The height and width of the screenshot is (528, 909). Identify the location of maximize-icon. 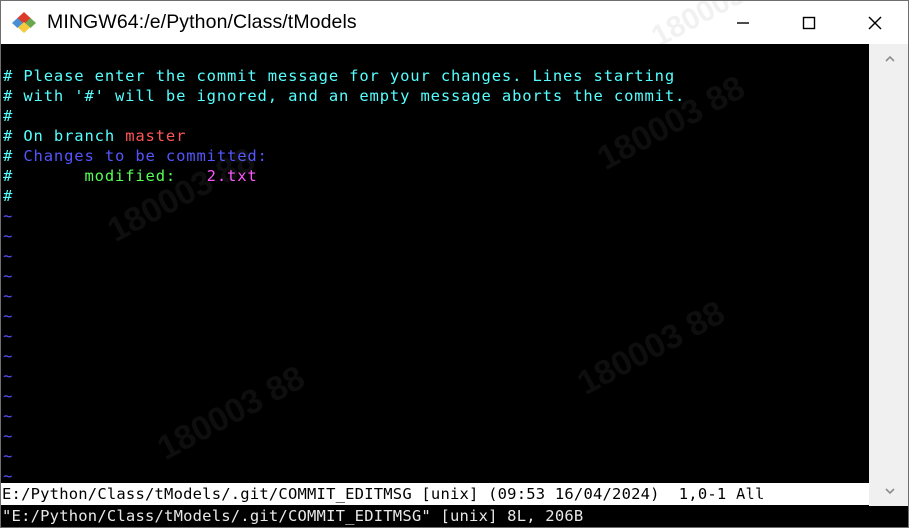
(809, 22).